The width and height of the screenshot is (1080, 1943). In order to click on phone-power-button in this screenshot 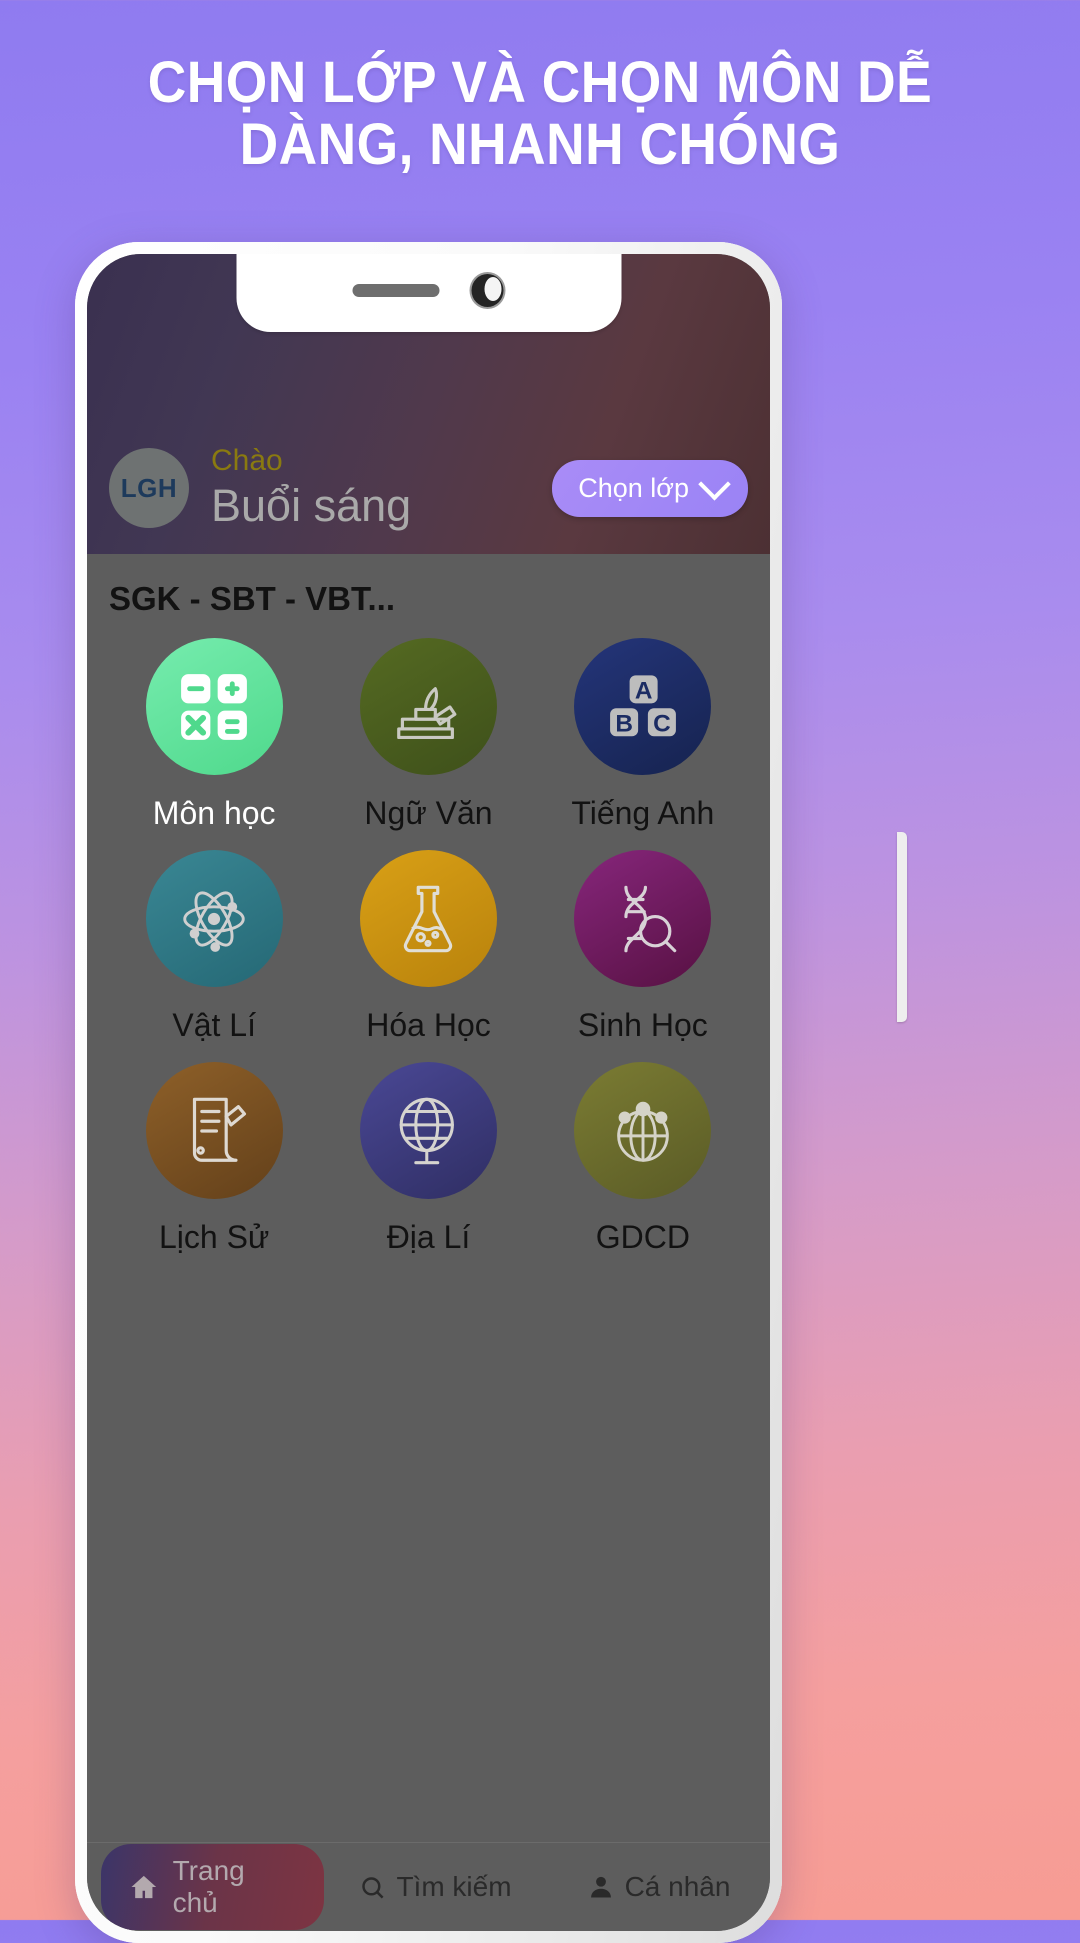, I will do `click(902, 927)`.